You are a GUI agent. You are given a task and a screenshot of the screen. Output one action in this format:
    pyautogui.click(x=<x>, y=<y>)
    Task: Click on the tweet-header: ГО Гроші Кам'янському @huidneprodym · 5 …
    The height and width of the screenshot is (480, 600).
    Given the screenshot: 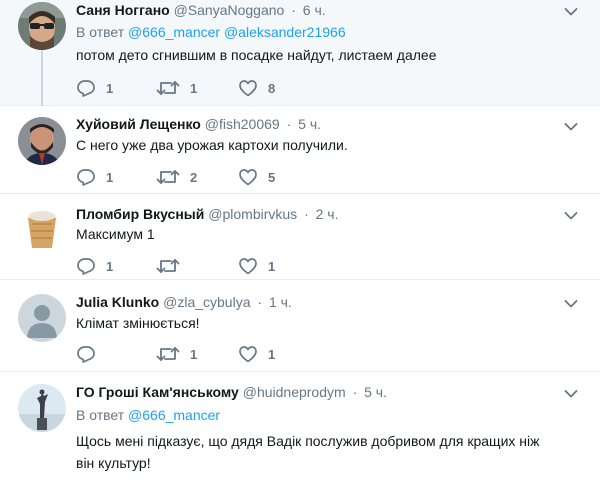 What is the action you would take?
    pyautogui.click(x=231, y=392)
    